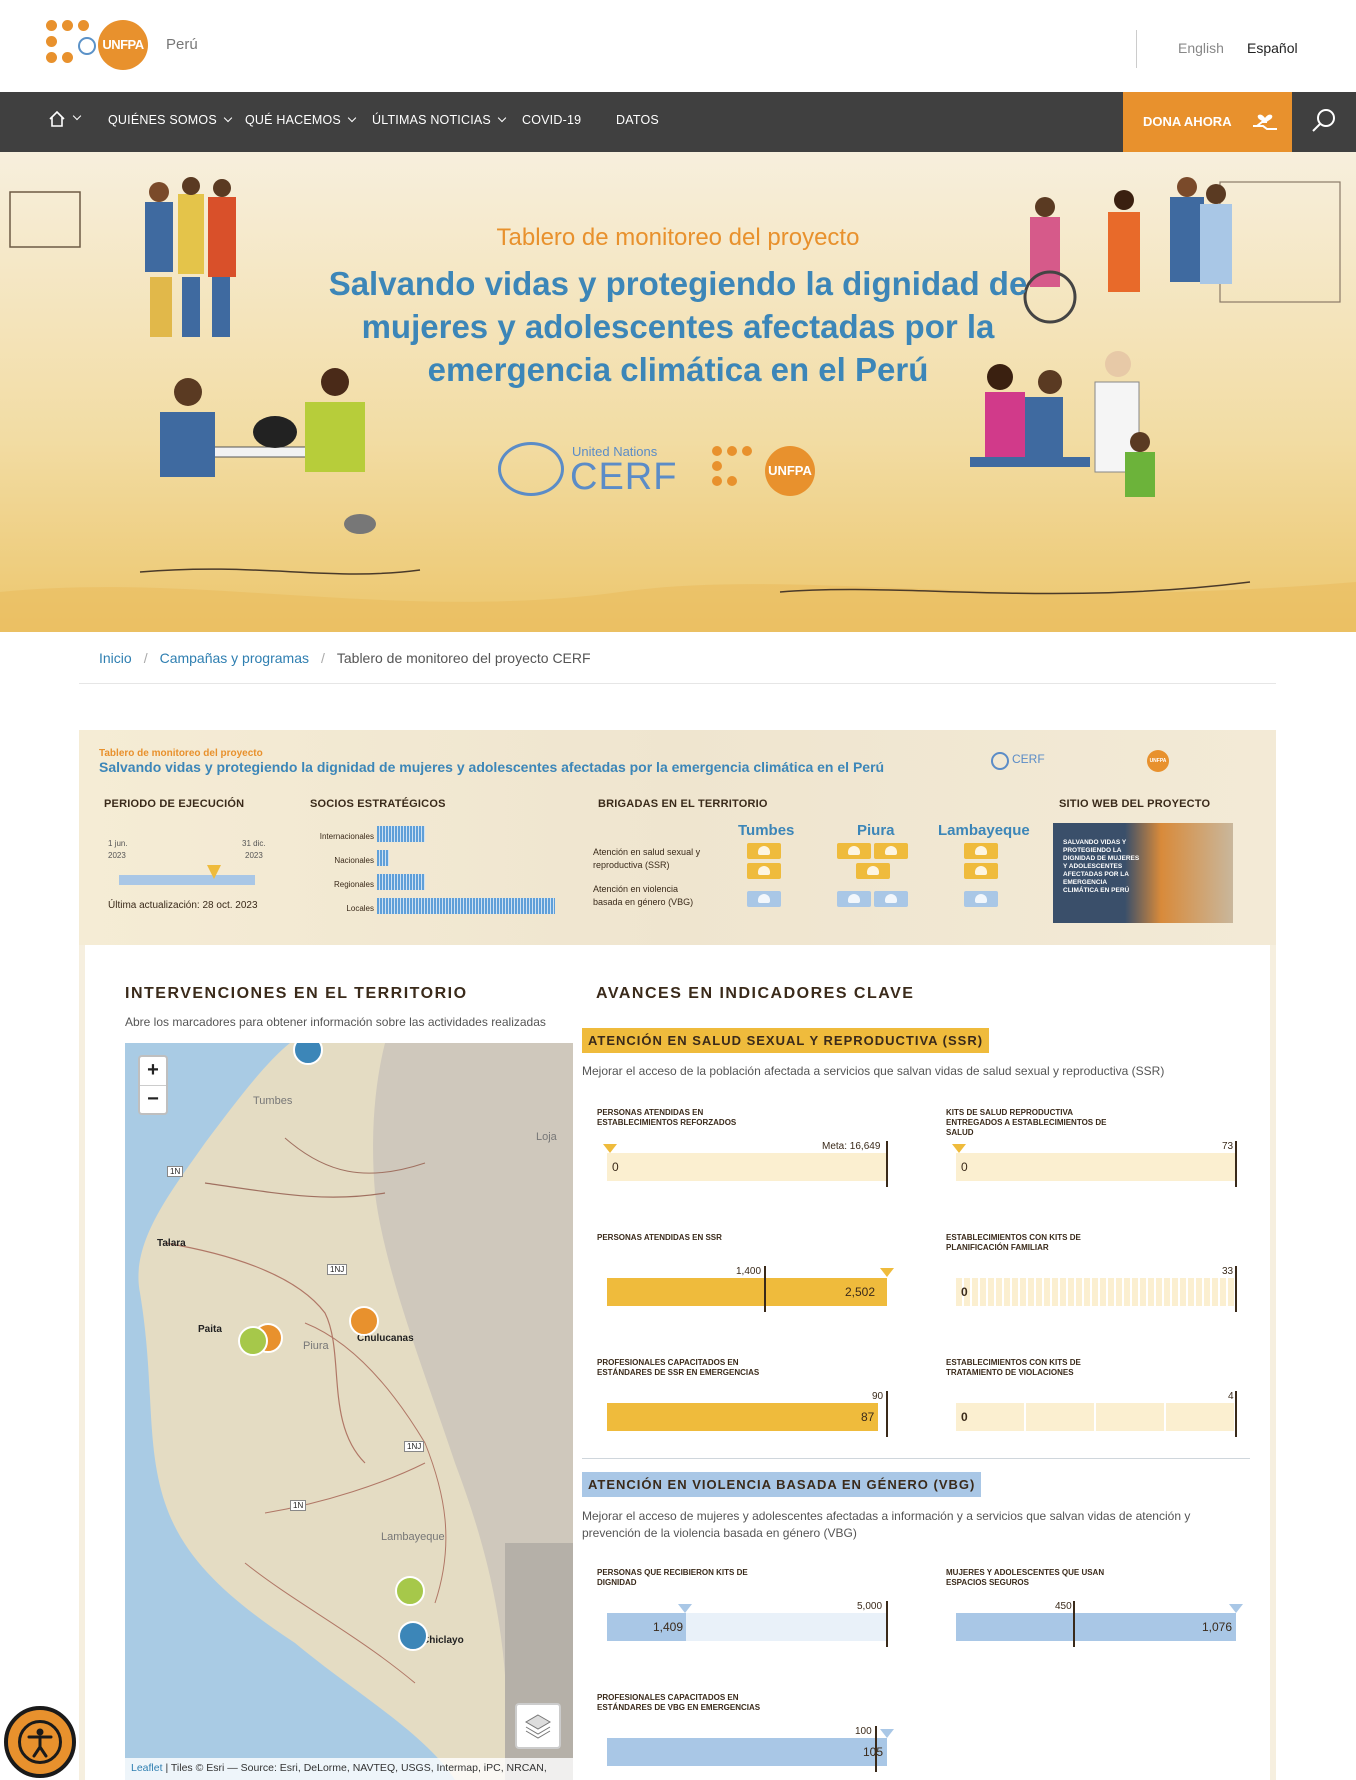  Describe the element at coordinates (414, 1446) in the screenshot. I see `road-shield: 1NJ` at that location.